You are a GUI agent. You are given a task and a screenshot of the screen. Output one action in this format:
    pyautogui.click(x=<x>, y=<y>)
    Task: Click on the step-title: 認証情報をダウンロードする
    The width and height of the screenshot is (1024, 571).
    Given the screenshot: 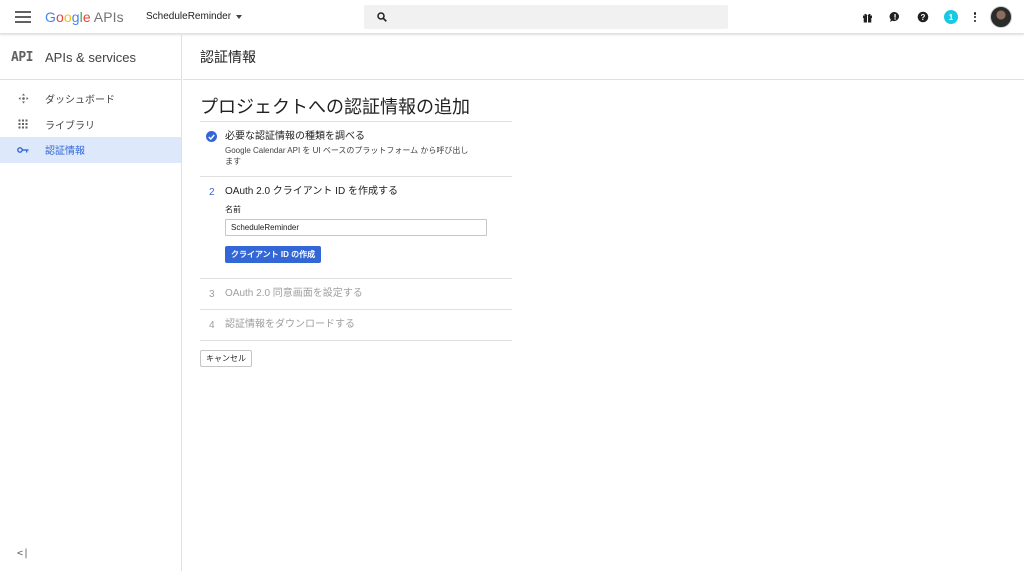 What is the action you would take?
    pyautogui.click(x=290, y=324)
    